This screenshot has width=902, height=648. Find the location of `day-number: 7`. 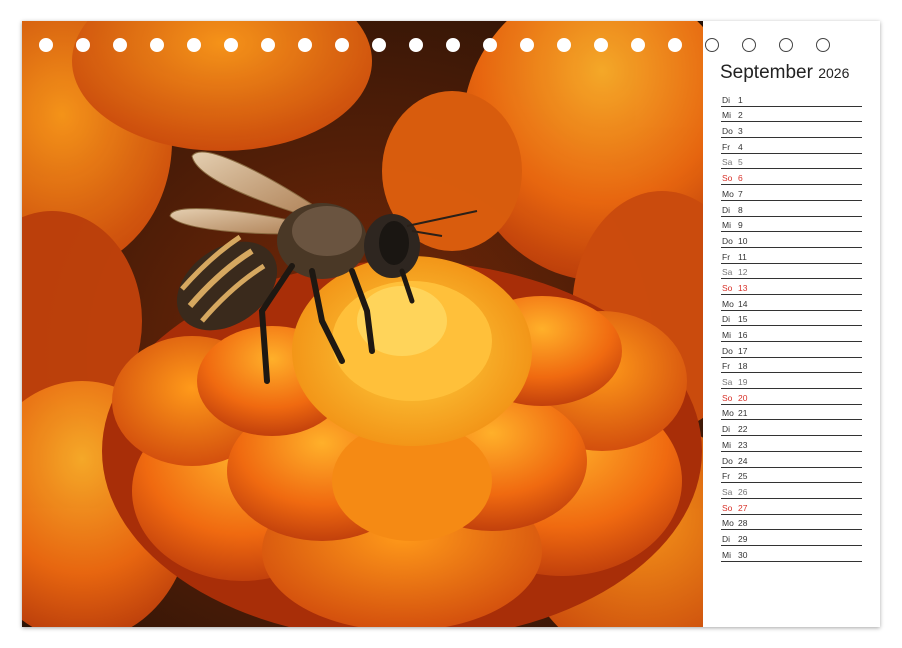

day-number: 7 is located at coordinates (740, 193).